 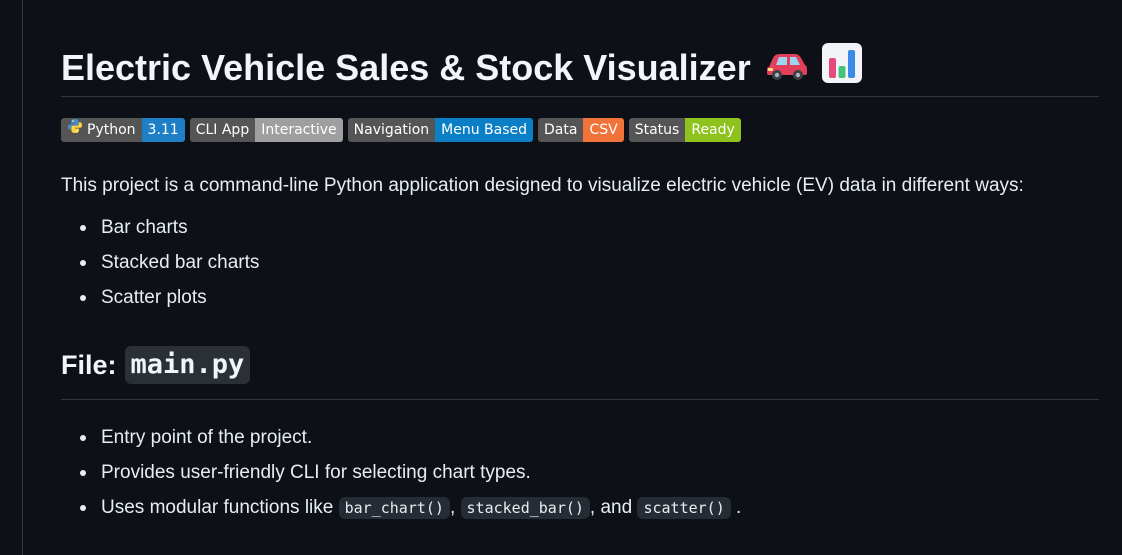 I want to click on badge-label-text: Python, so click(x=111, y=130).